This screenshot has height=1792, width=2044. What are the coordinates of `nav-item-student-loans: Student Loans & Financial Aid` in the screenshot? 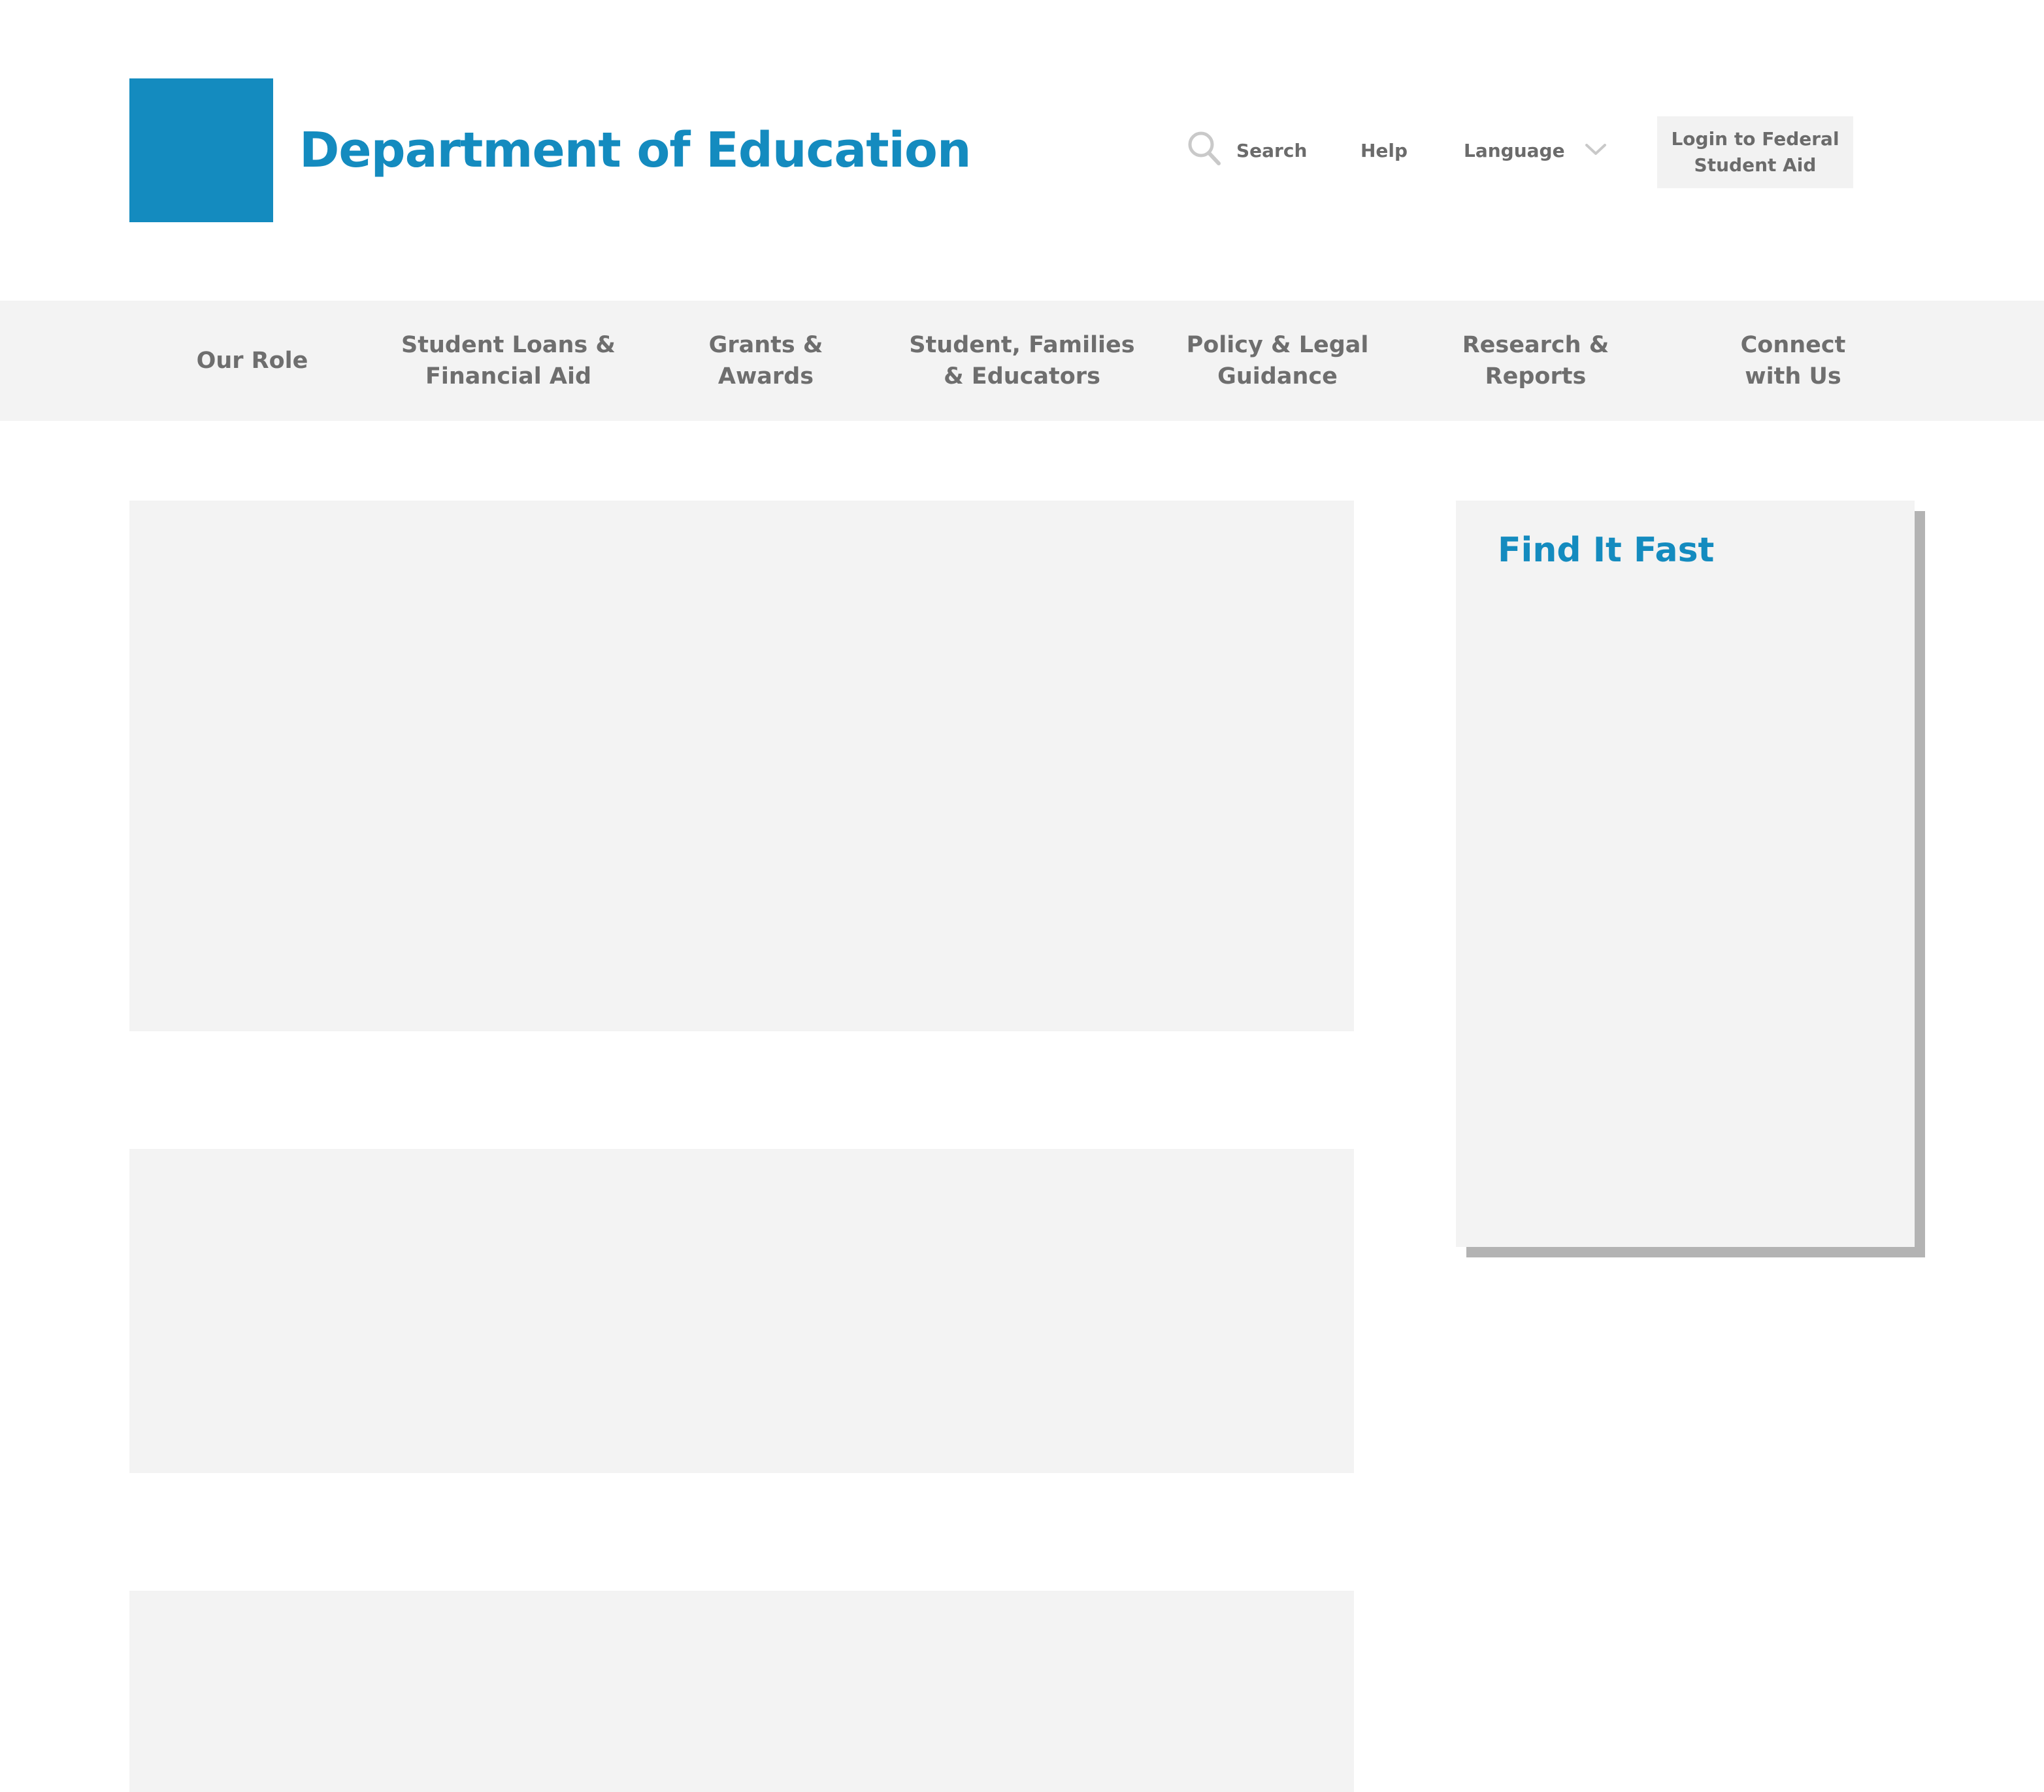 It's located at (508, 361).